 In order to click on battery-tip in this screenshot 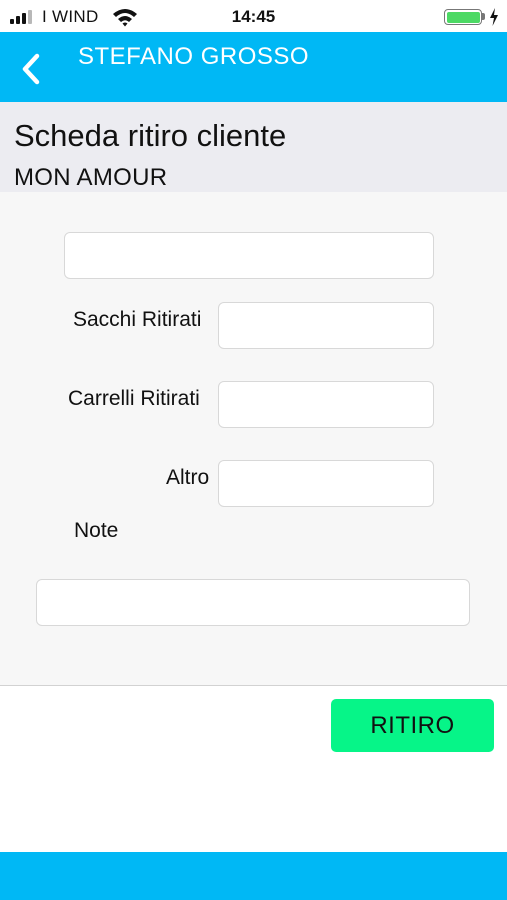, I will do `click(483, 16)`.